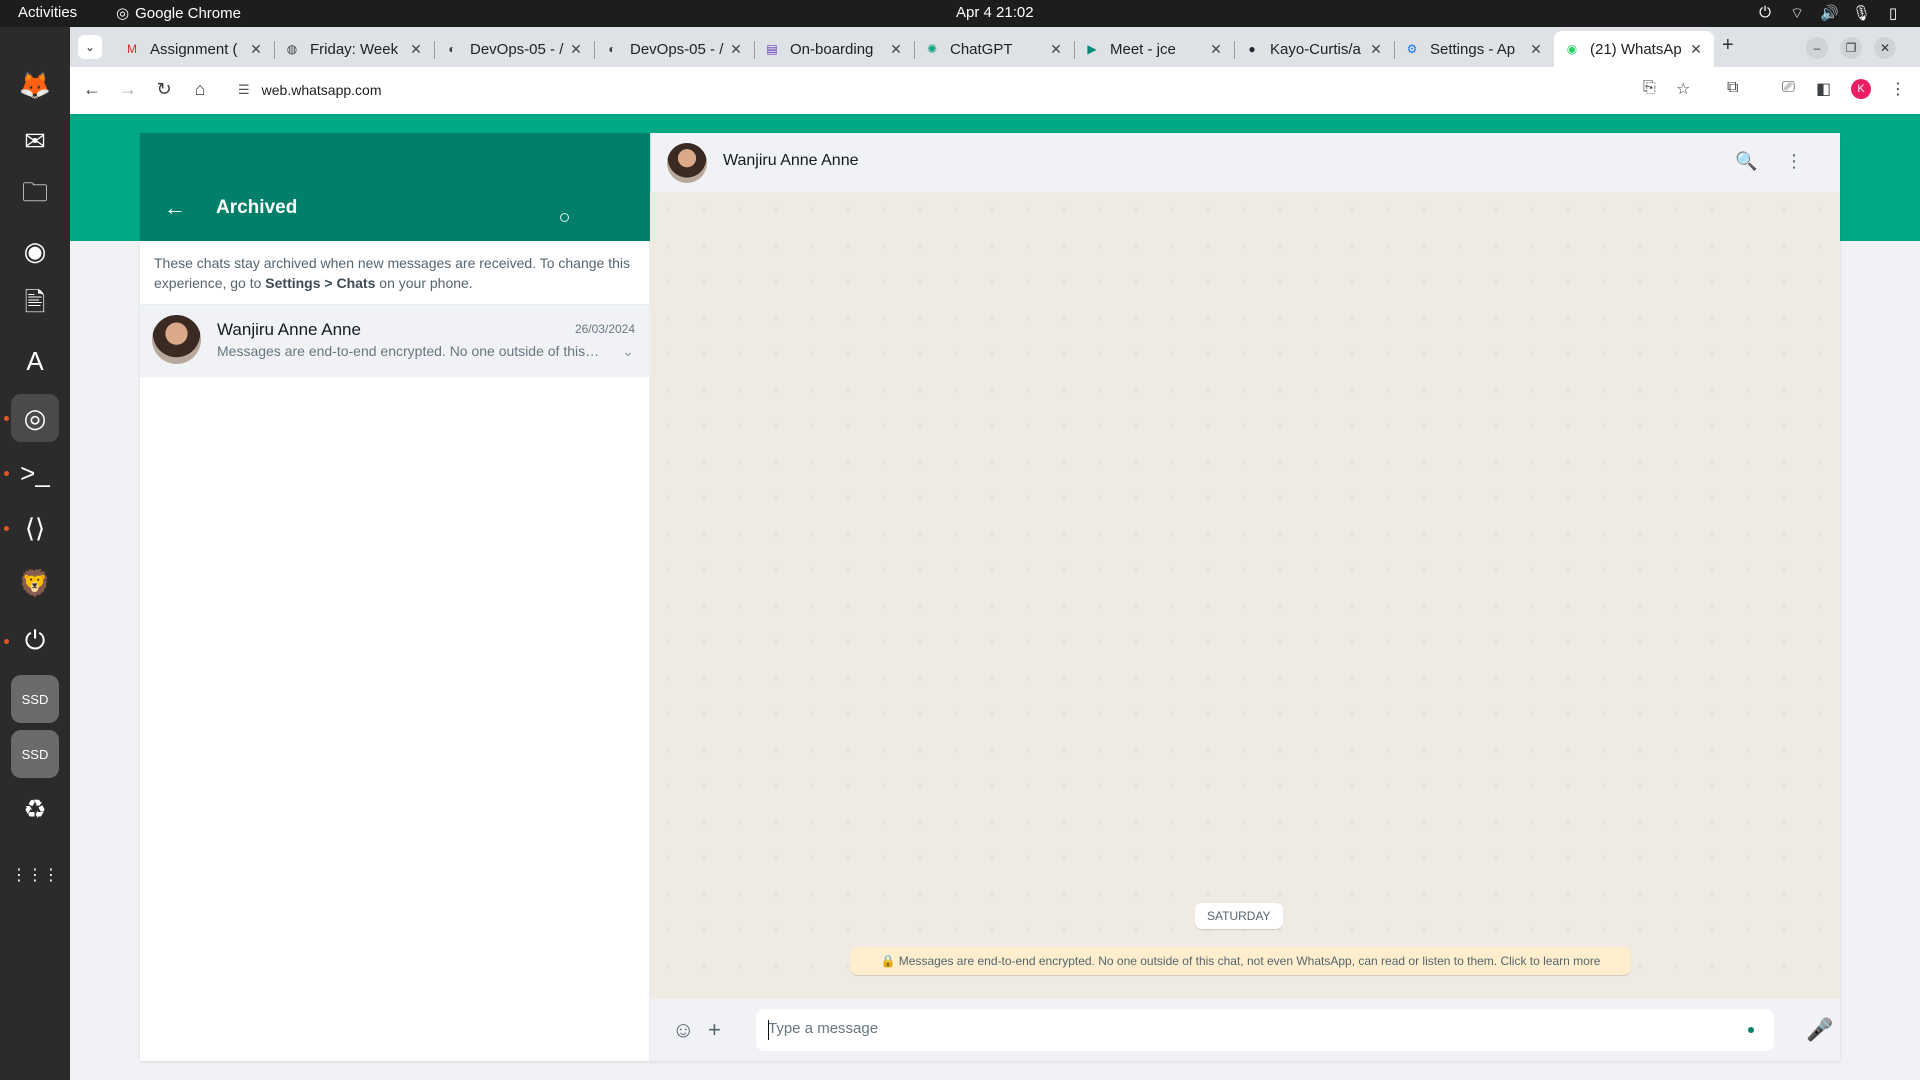 This screenshot has height=1080, width=1920. Describe the element at coordinates (944, 90) in the screenshot. I see `address-bar: ☰ web.whatsapp.com` at that location.